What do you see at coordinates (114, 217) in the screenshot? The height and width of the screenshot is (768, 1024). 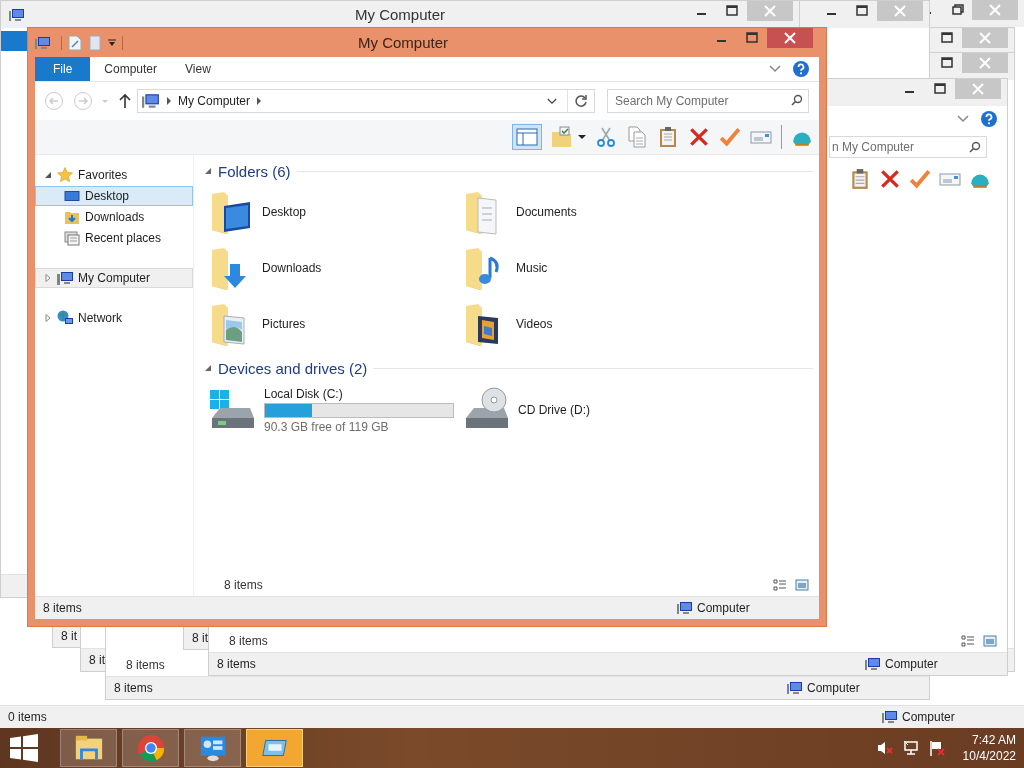 I see `nav-item: Downloads` at bounding box center [114, 217].